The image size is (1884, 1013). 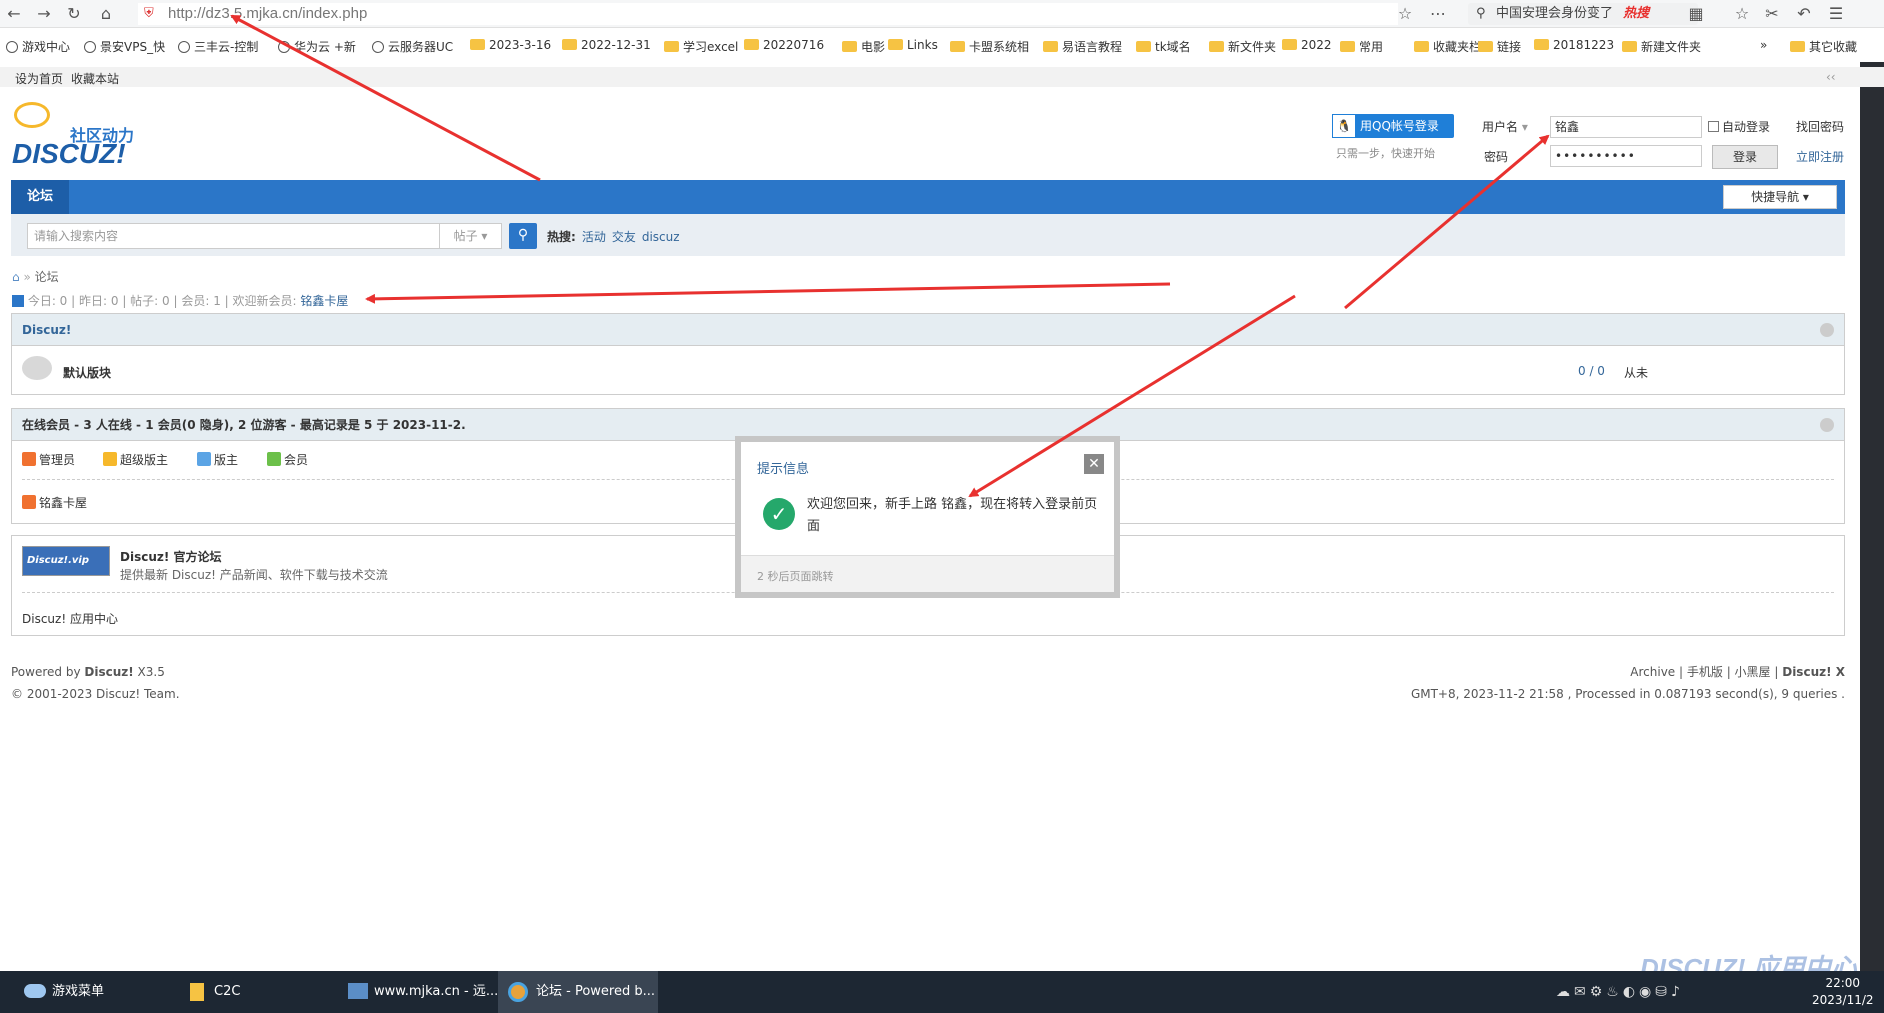 What do you see at coordinates (78, 991) in the screenshot?
I see `taskbar-label: 游戏菜单` at bounding box center [78, 991].